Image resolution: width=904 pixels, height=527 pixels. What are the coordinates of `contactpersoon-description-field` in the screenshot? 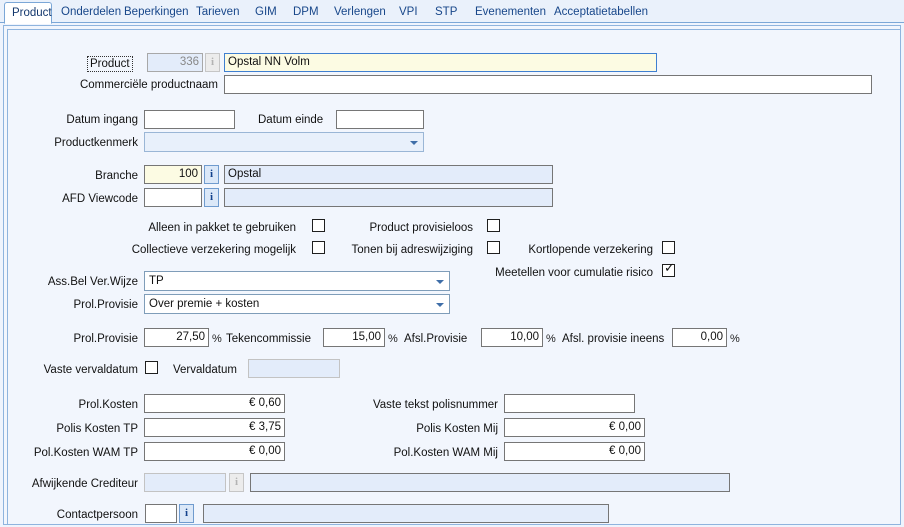 It's located at (406, 513).